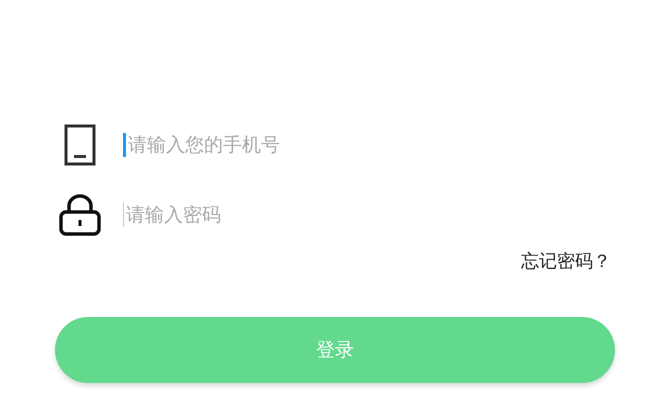 The width and height of the screenshot is (670, 415). What do you see at coordinates (566, 261) in the screenshot?
I see `forgot-password-link: 忘记密码？` at bounding box center [566, 261].